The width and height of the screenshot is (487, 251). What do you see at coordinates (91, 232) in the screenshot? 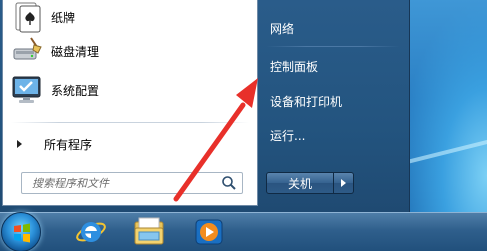
I see `internet-explorer-icon` at bounding box center [91, 232].